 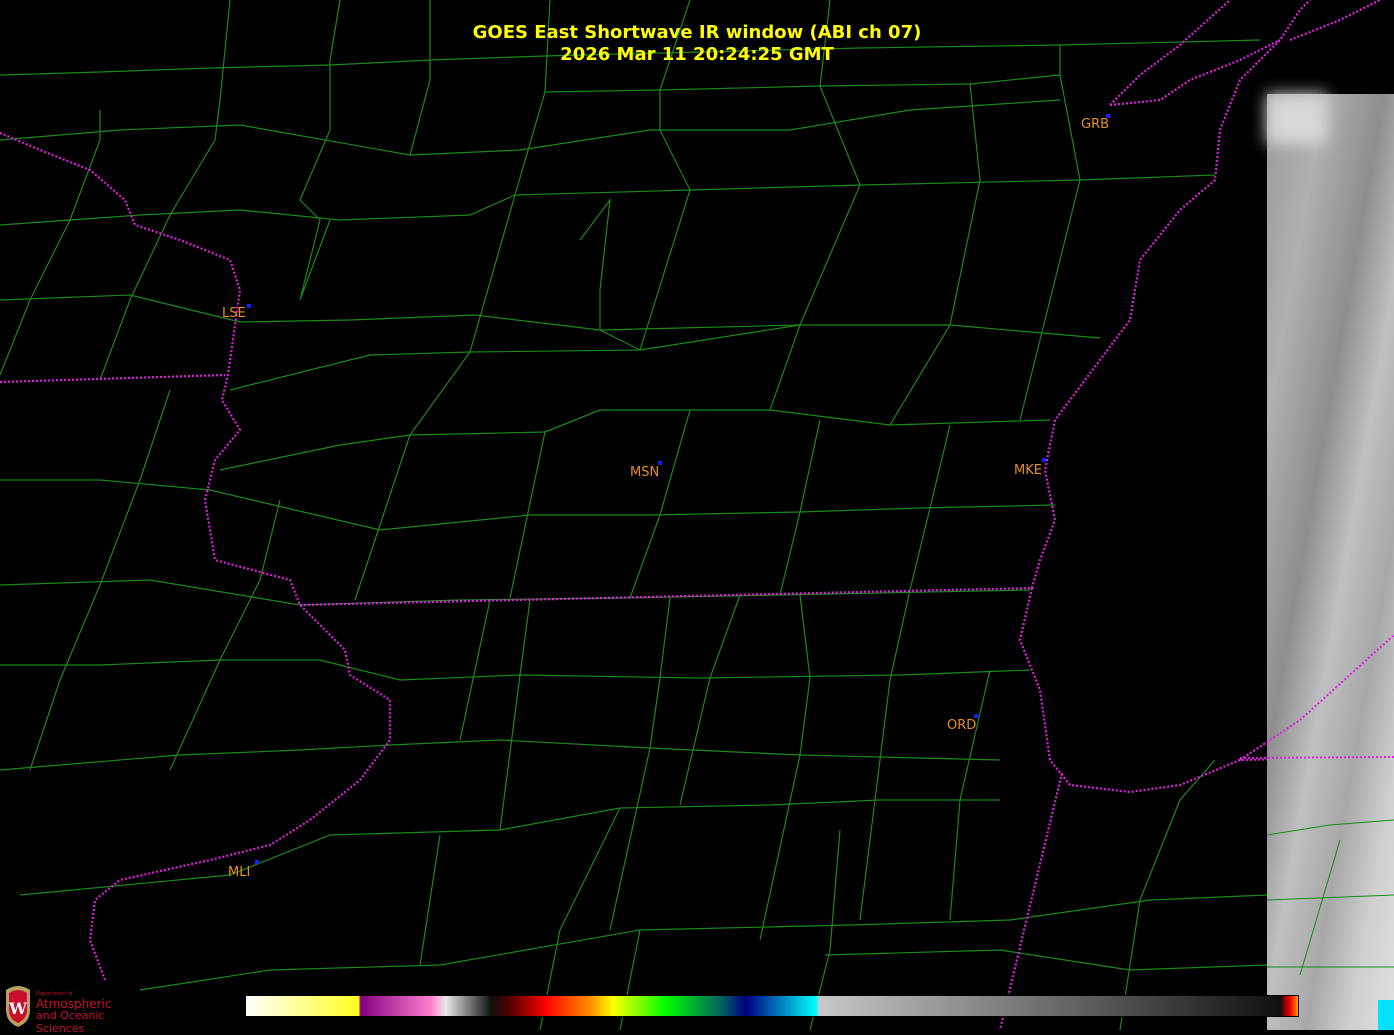 I want to click on image-timestamp: 2026 Mar 11 20:24:25 GMT, so click(x=697, y=54).